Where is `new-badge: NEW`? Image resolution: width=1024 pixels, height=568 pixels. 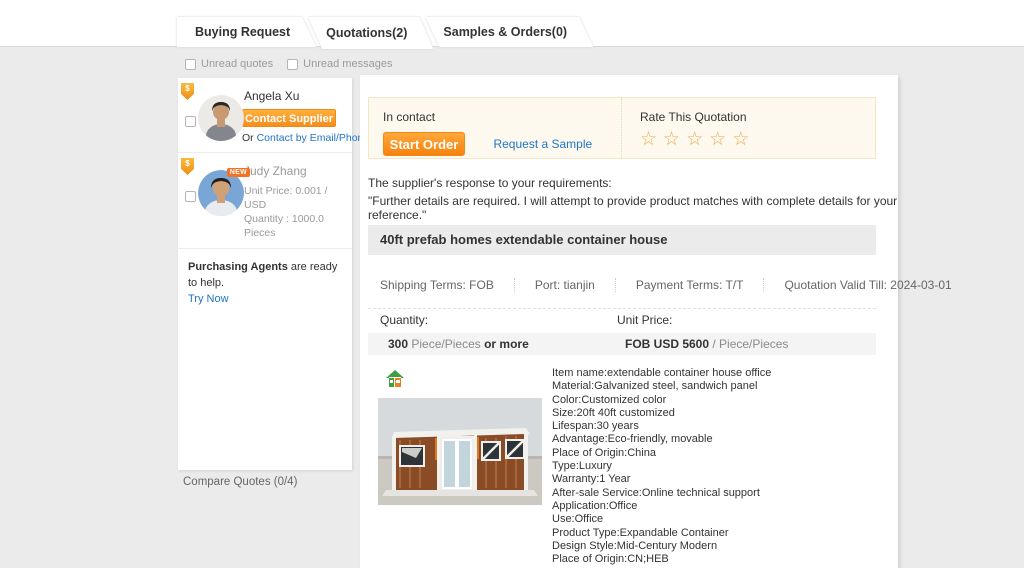
new-badge: NEW is located at coordinates (238, 172).